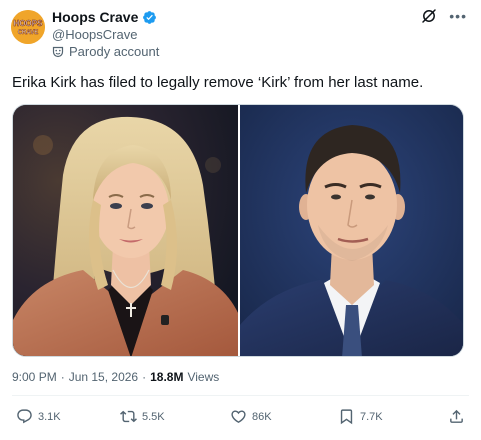 The height and width of the screenshot is (440, 481). Describe the element at coordinates (167, 377) in the screenshot. I see `views-count: 18.8M` at that location.